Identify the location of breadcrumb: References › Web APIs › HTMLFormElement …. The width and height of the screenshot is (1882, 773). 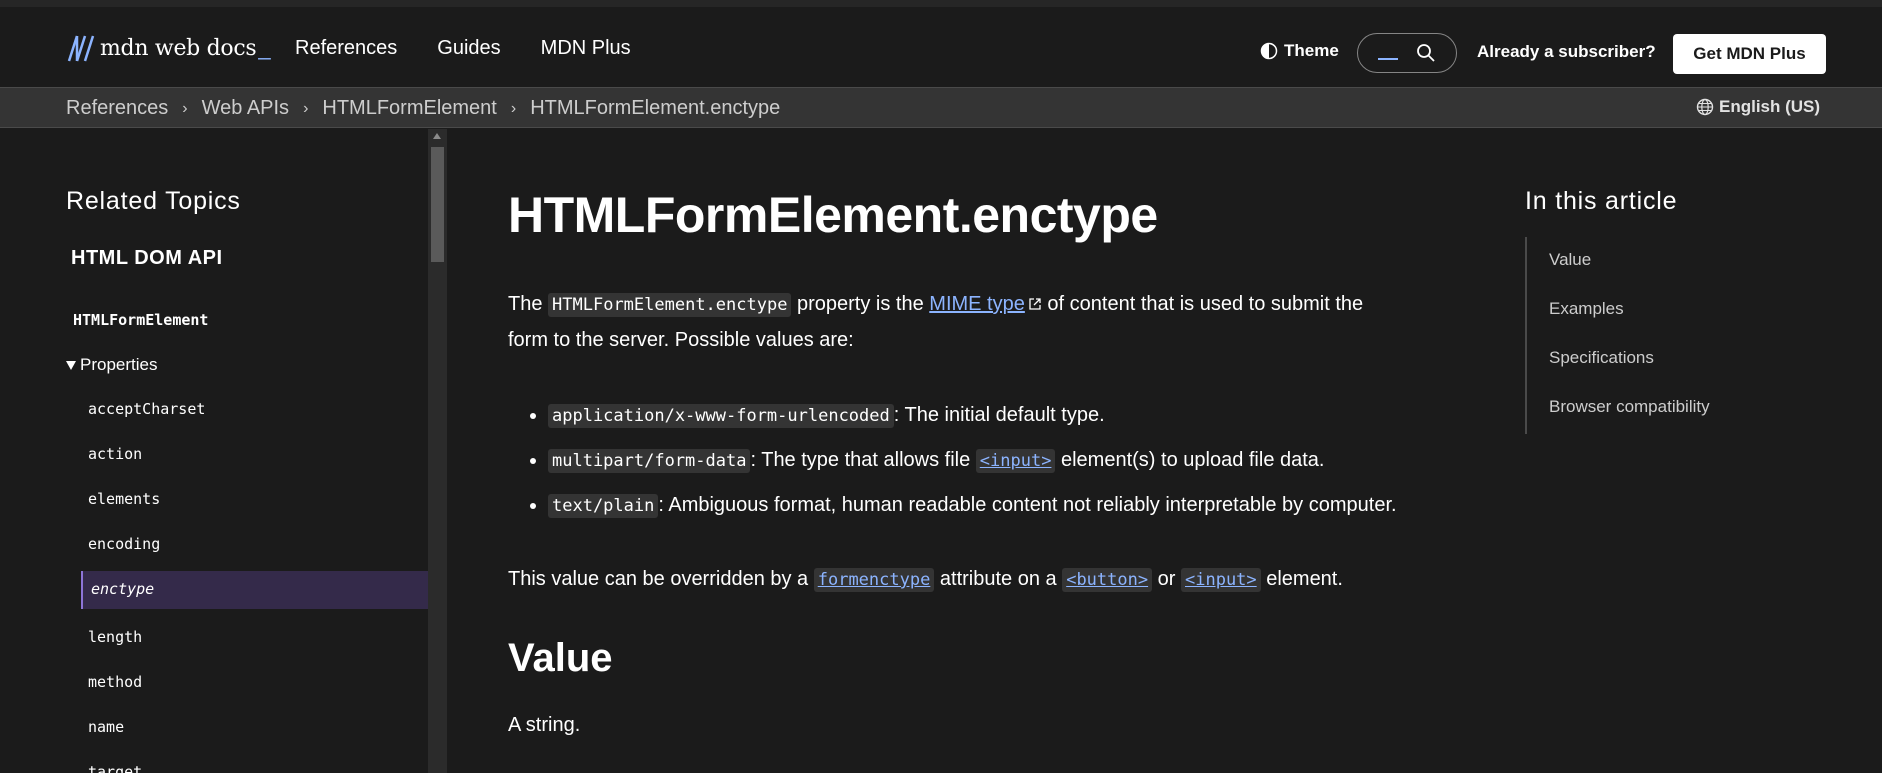
(423, 108).